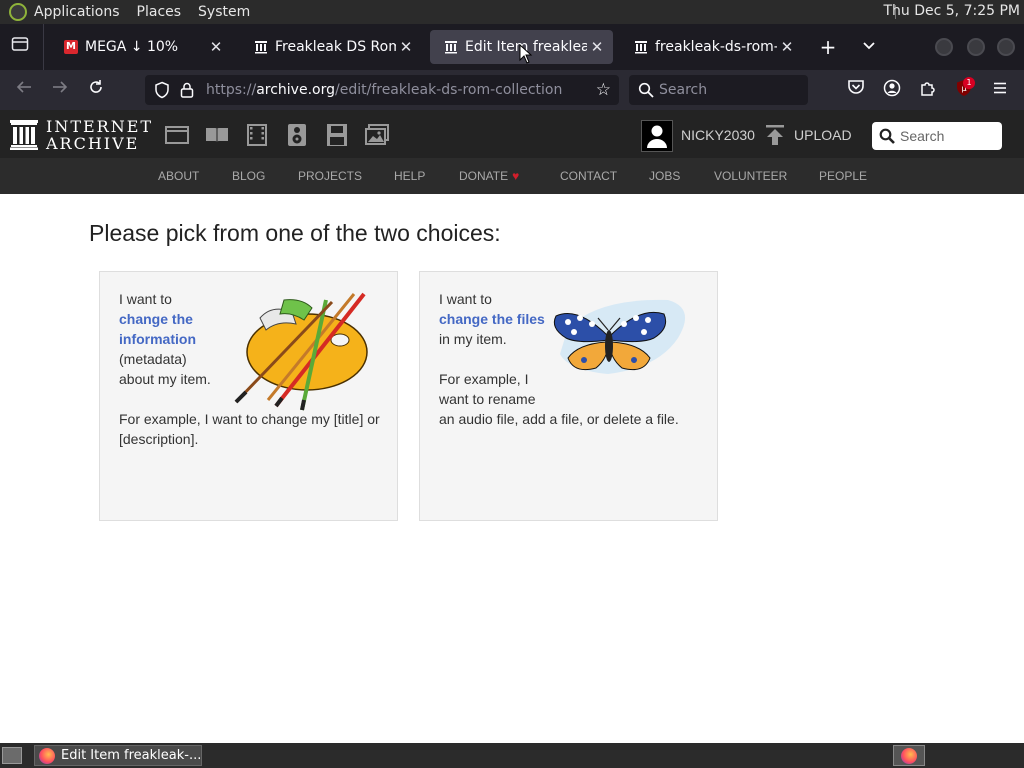 The width and height of the screenshot is (1024, 768). I want to click on example-line: want to rename, so click(487, 399).